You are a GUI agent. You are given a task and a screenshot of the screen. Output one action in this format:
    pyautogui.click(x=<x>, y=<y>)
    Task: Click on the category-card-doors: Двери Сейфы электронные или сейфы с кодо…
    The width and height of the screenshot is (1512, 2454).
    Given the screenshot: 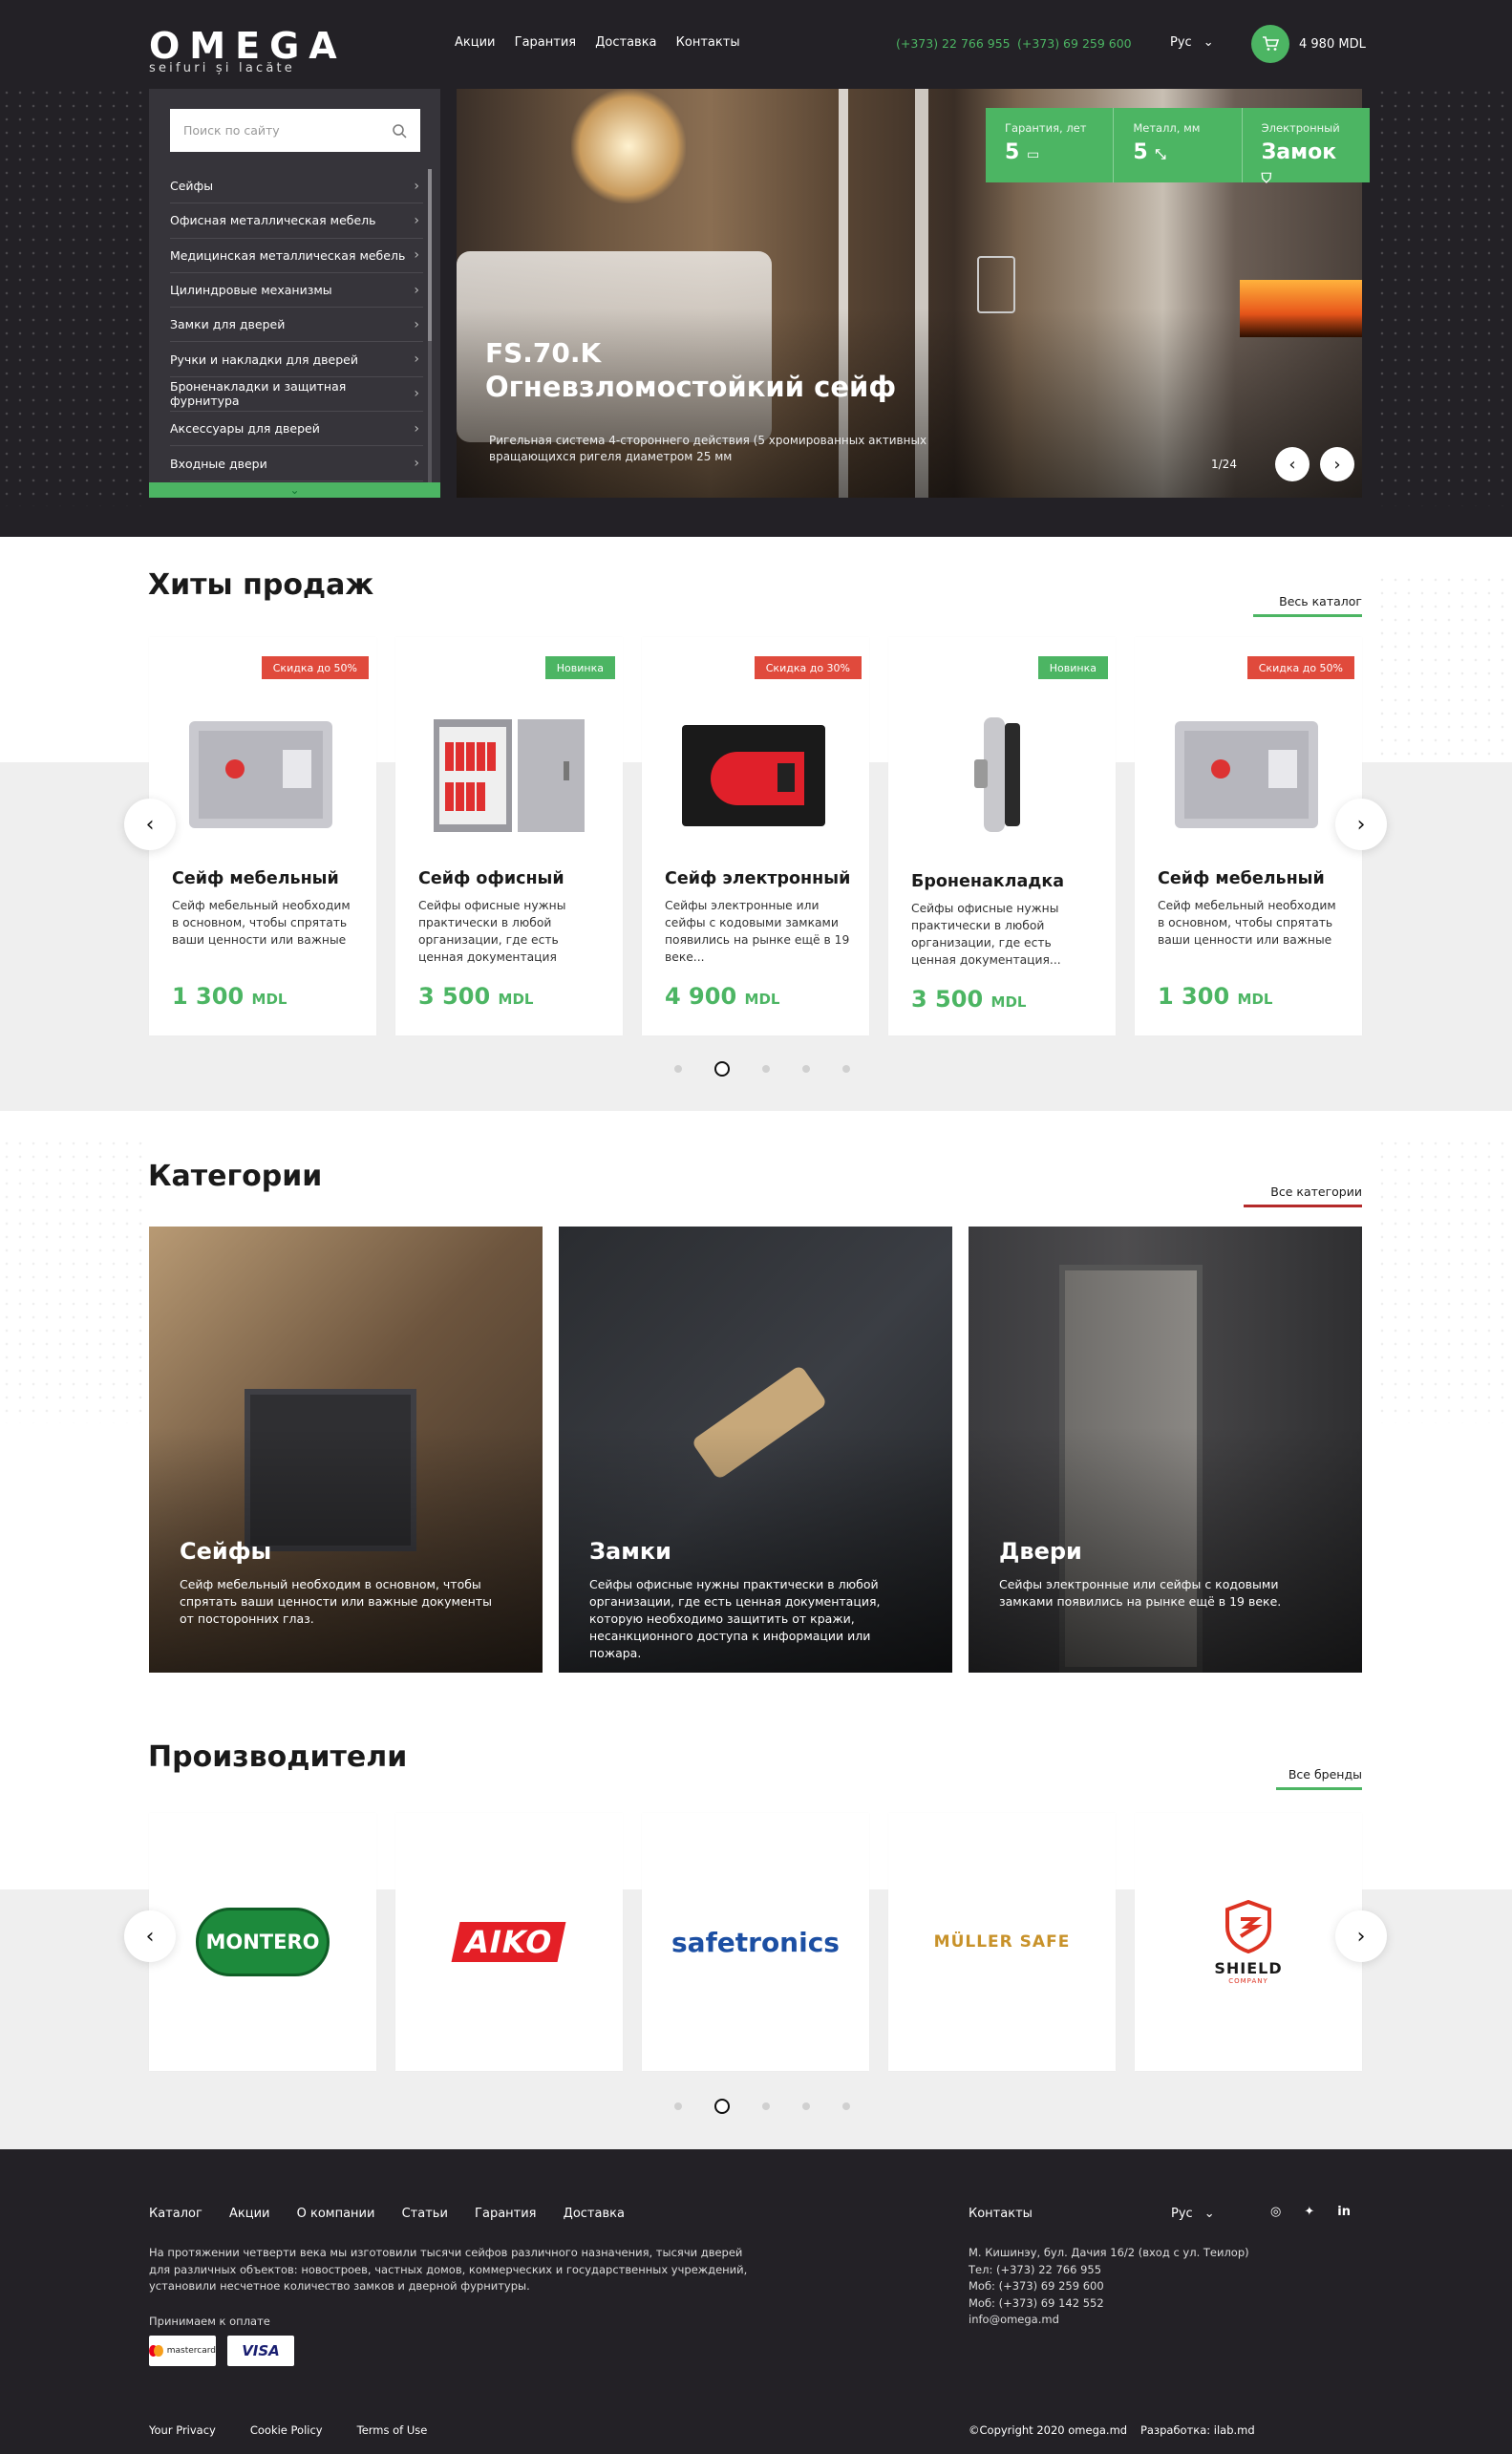 What is the action you would take?
    pyautogui.click(x=1165, y=1450)
    